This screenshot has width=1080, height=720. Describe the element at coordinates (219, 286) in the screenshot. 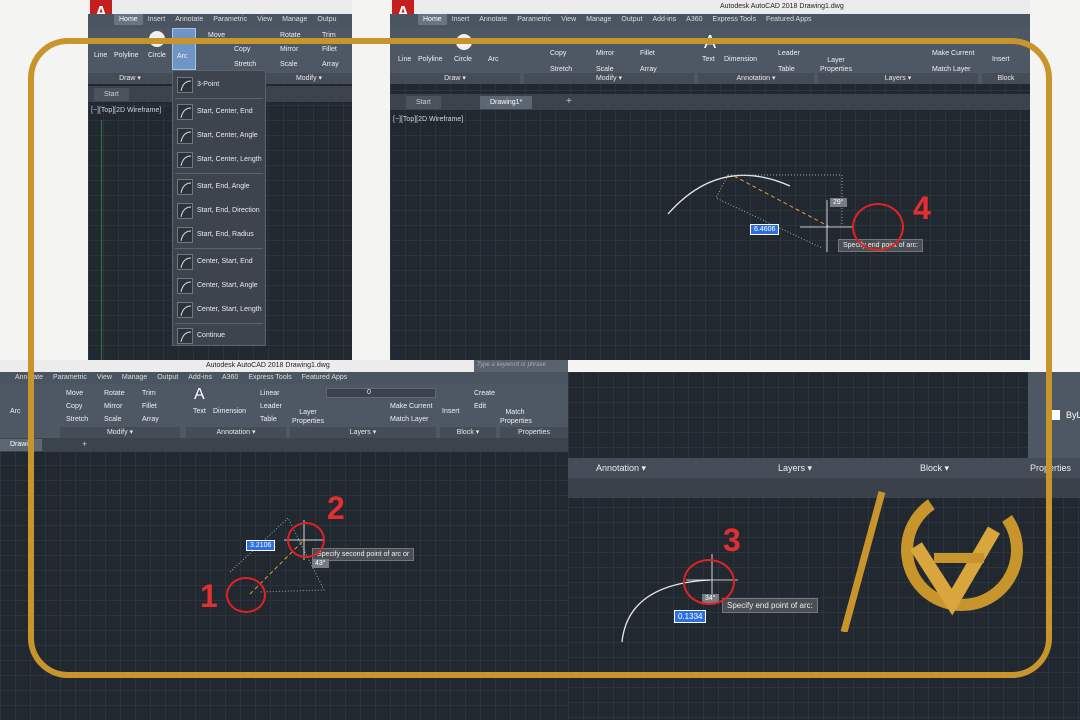

I see `menu-item-center-start-angle: Center, Start, Angle` at that location.